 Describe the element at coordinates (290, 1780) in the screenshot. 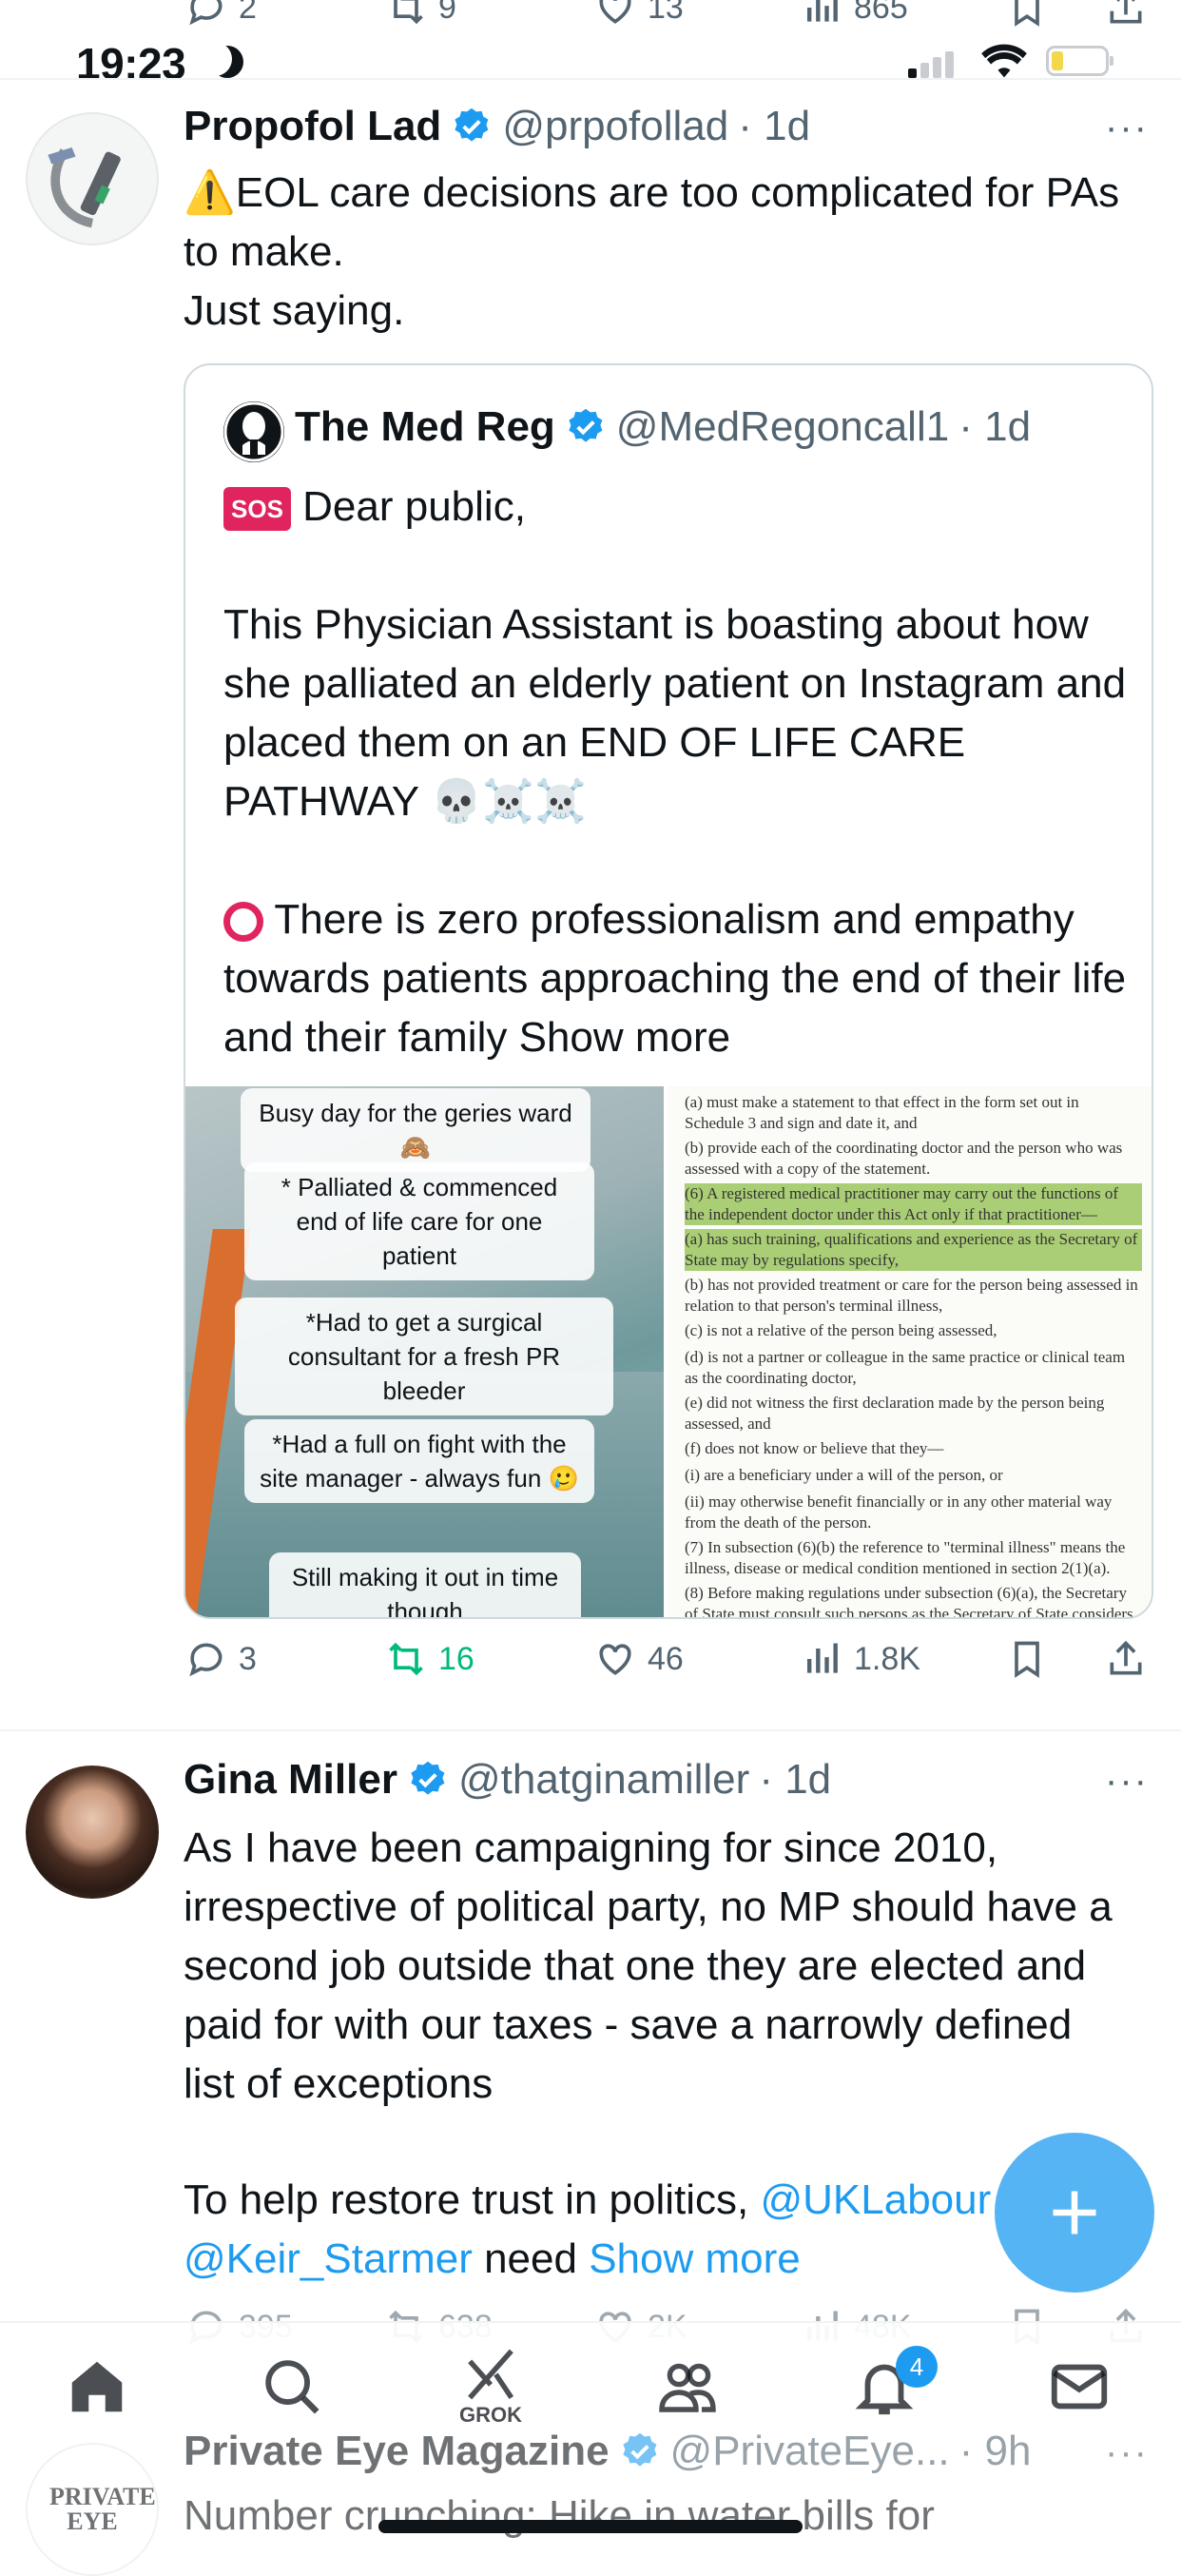

I see `author-name: Gina Miller` at that location.